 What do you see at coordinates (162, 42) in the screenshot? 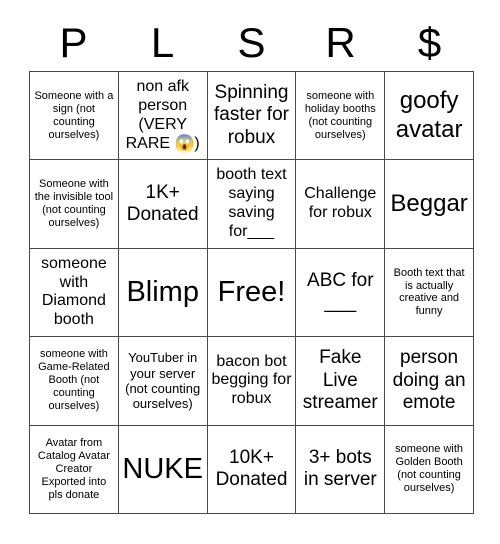
I see `header-letter-2: L` at bounding box center [162, 42].